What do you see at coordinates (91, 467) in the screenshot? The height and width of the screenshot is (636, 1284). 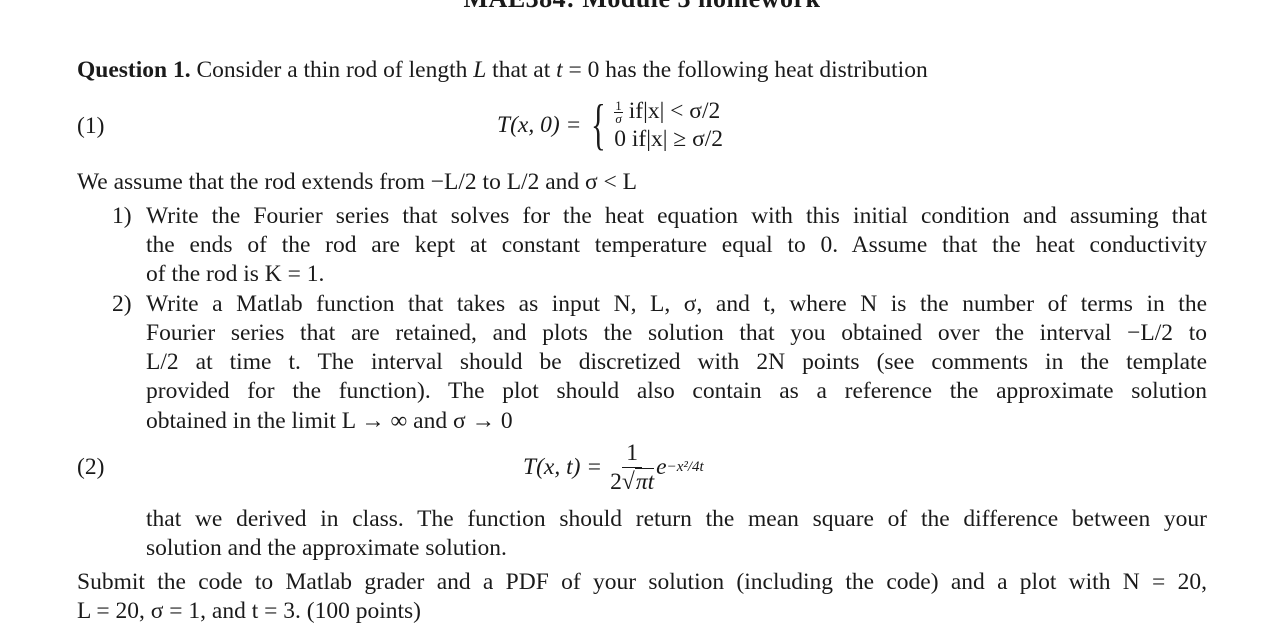 I see `equation-2-number: (2)` at bounding box center [91, 467].